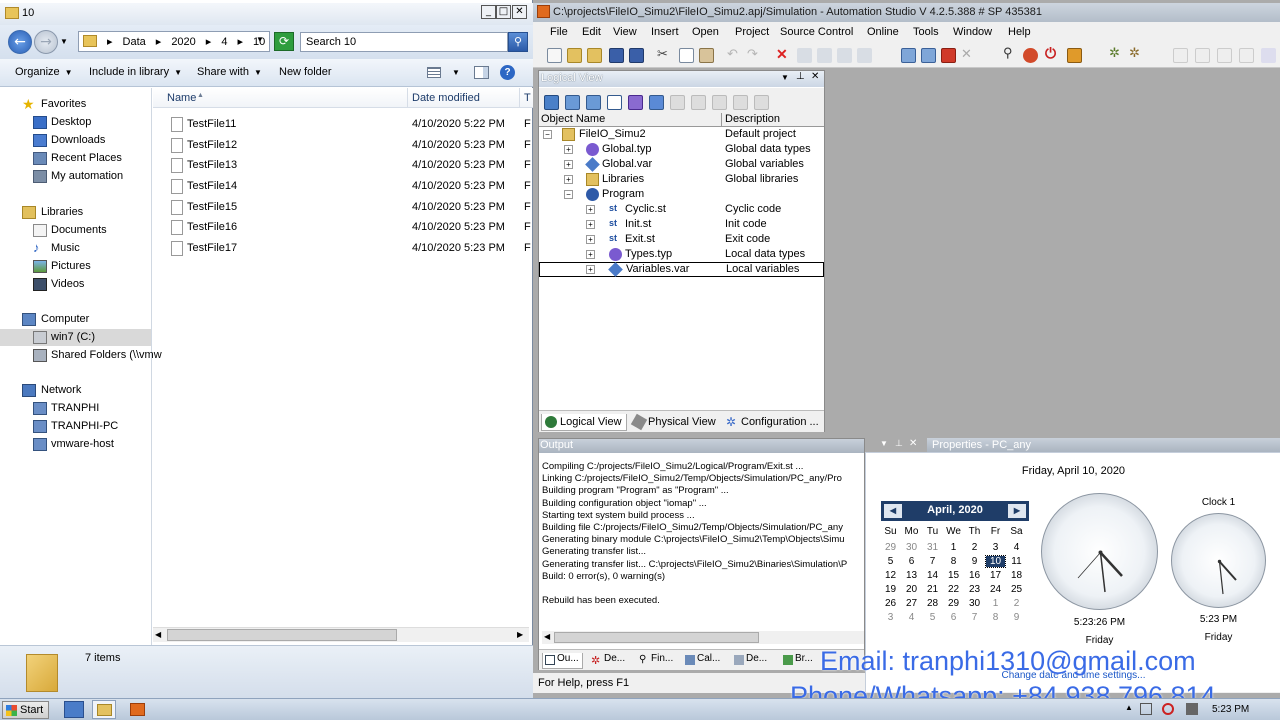 The image size is (1280, 720). Describe the element at coordinates (342, 186) in the screenshot. I see `file-row: TestFile14 4/10/2020 5:23 PM F` at that location.